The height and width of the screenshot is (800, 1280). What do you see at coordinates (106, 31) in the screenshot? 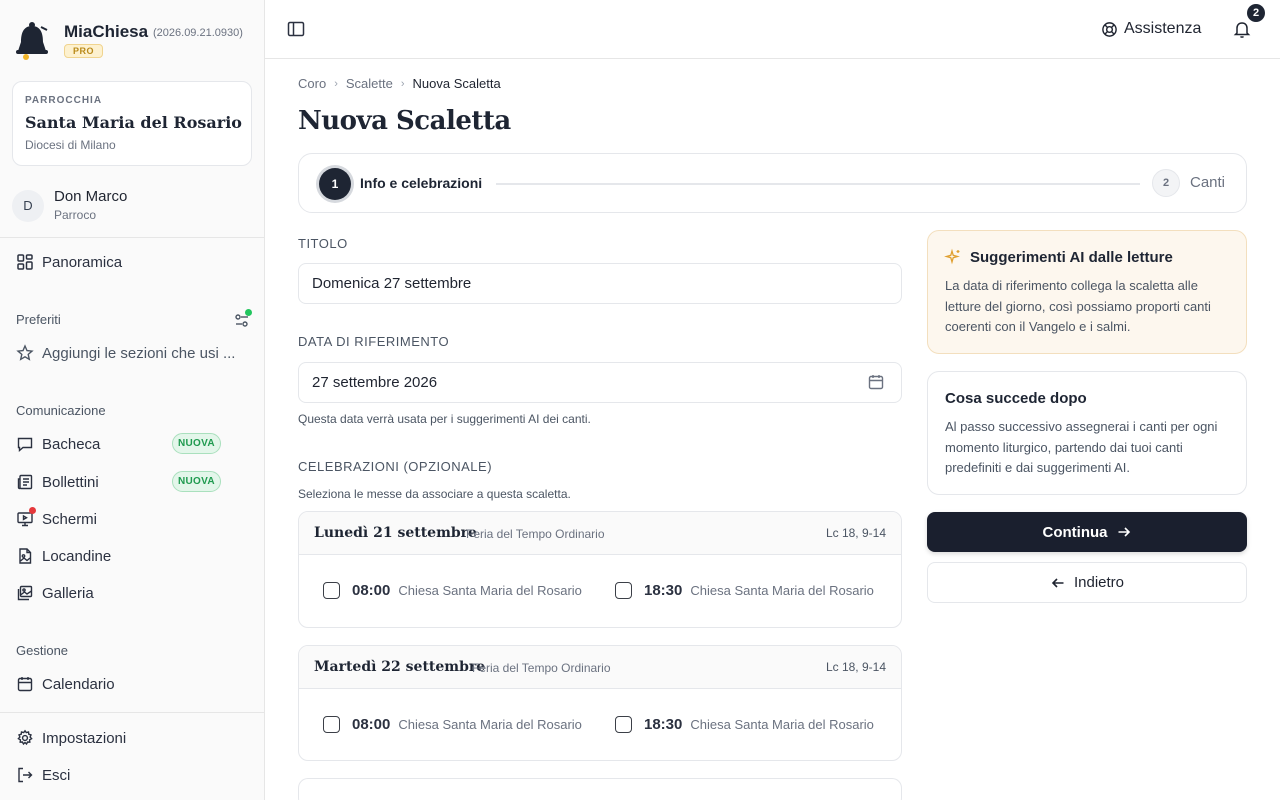
I see `app-name: MiaChiesa` at bounding box center [106, 31].